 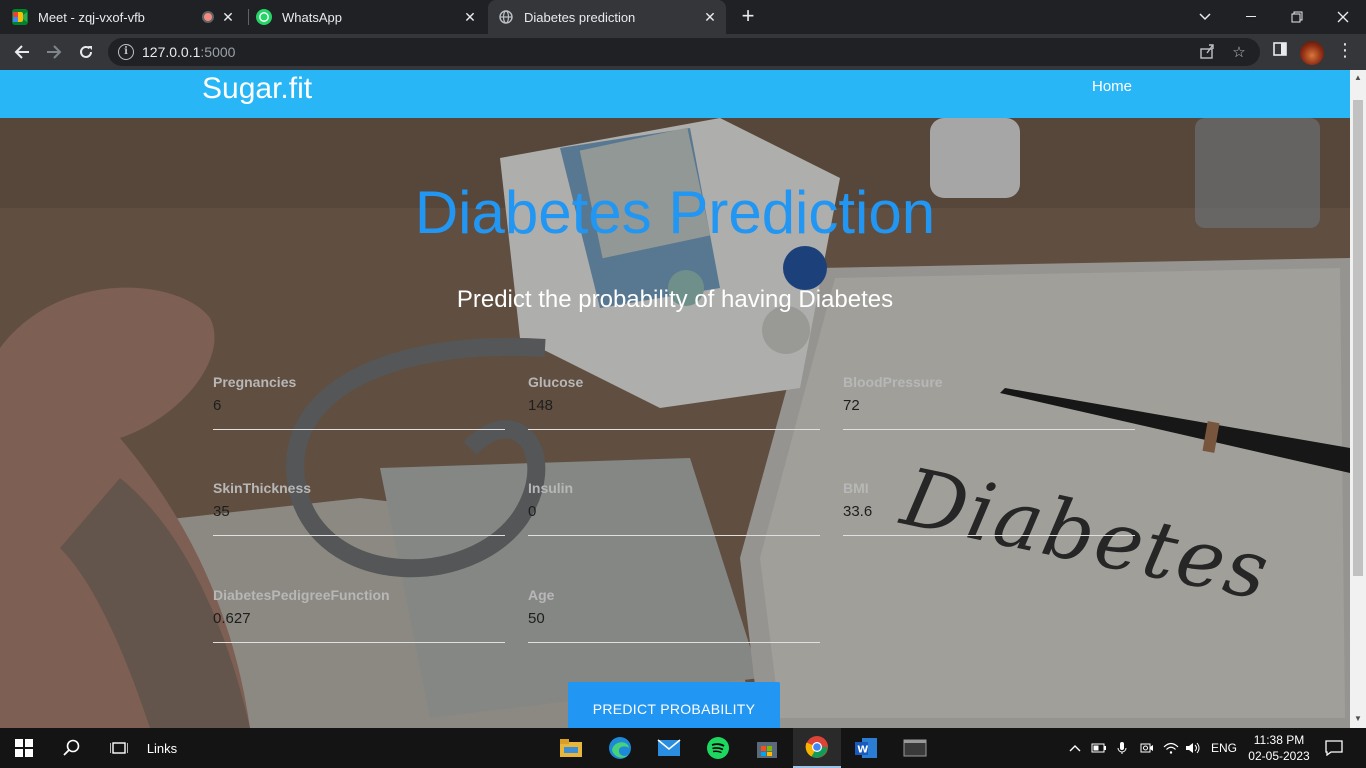 I want to click on field-label: DiabetesPedigreeFunction, so click(x=301, y=595).